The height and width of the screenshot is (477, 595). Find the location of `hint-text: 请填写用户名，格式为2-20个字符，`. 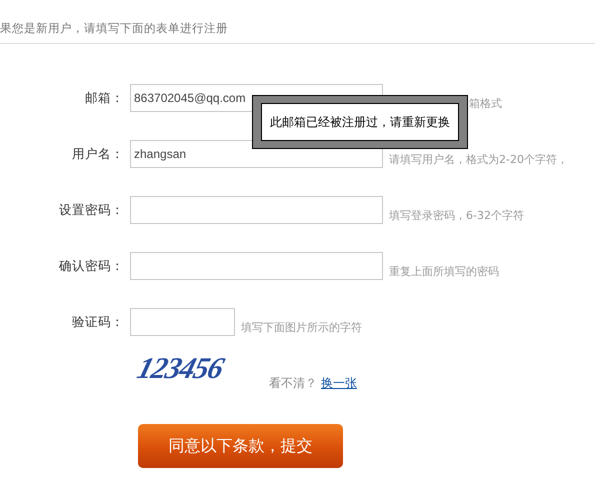

hint-text: 请填写用户名，格式为2-20个字符， is located at coordinates (478, 160).